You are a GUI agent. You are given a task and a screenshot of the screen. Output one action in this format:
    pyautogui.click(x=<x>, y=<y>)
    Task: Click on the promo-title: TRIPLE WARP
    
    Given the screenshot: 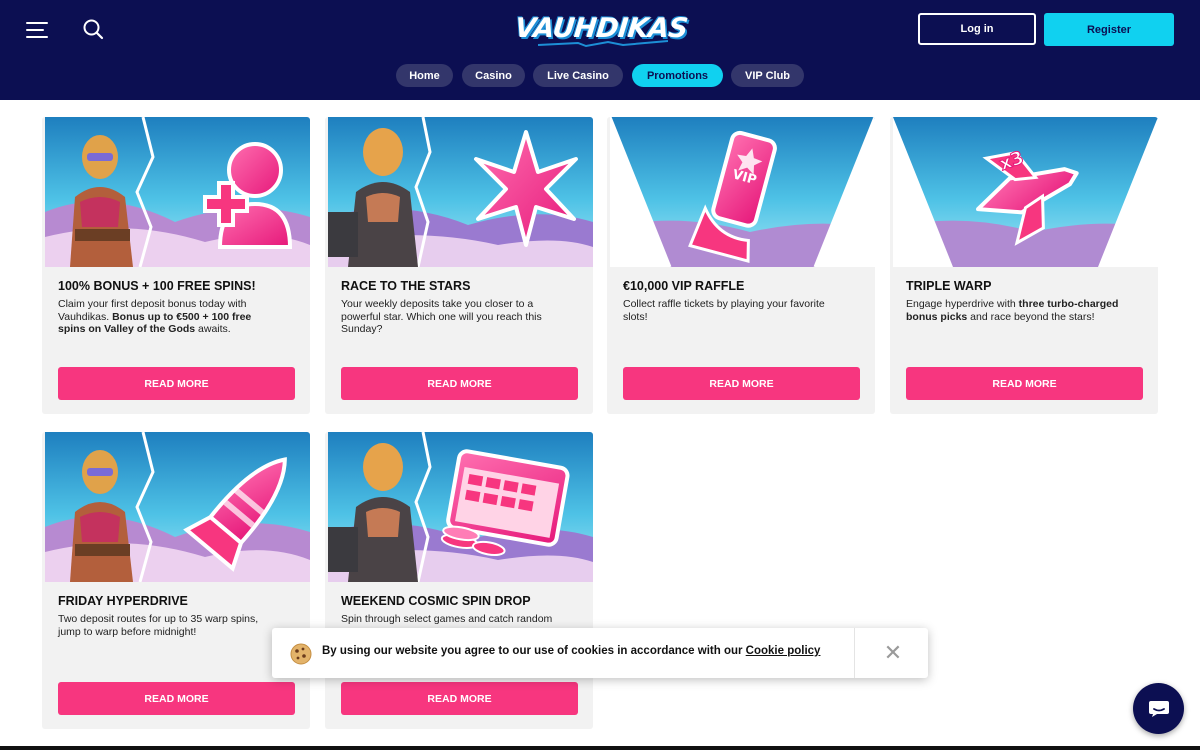 What is the action you would take?
    pyautogui.click(x=949, y=286)
    